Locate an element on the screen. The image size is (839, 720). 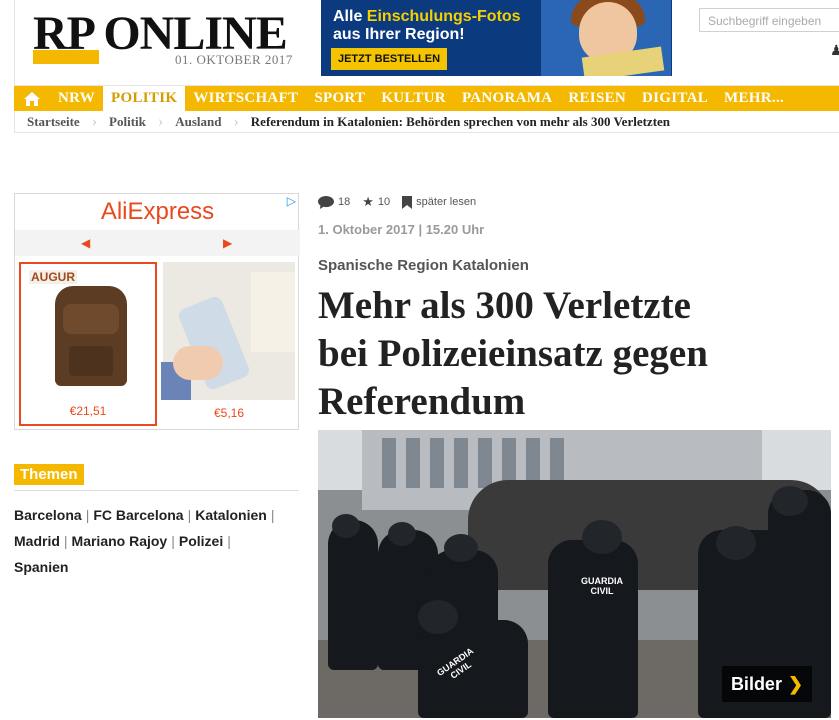
carousel-prev-icon: ◀ is located at coordinates (85, 243).